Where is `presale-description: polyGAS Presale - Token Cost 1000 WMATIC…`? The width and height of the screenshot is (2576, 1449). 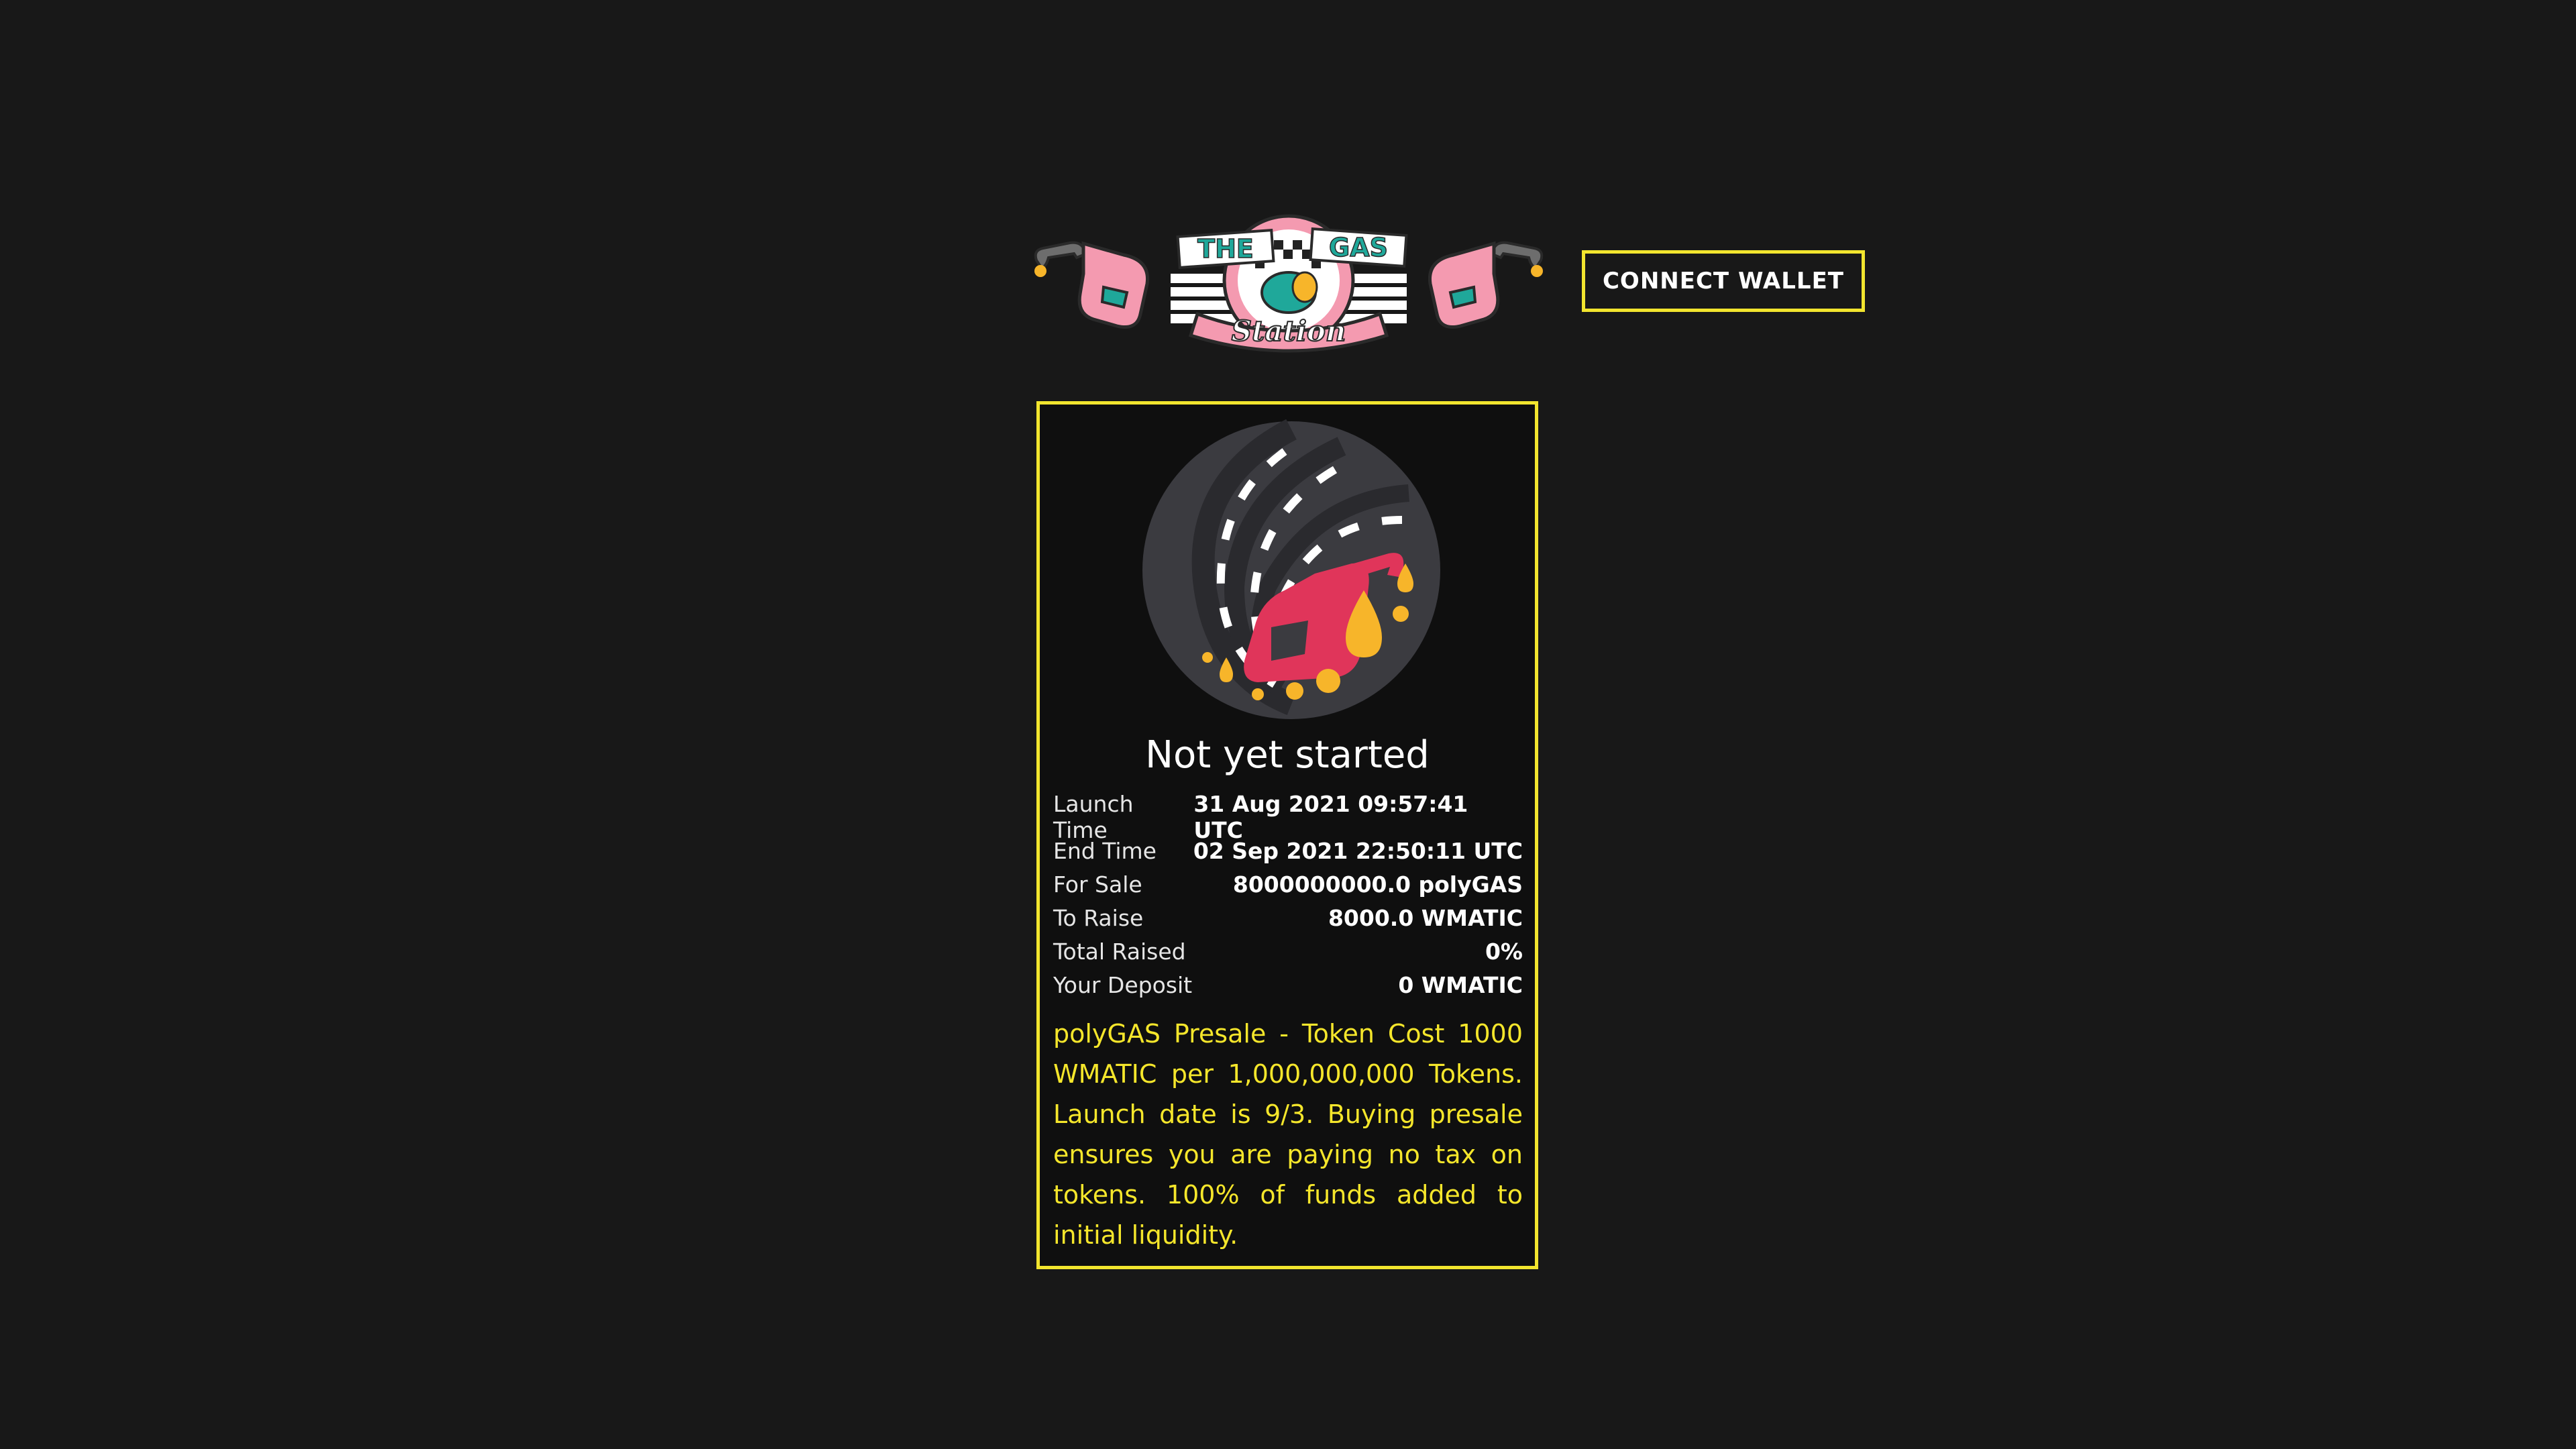
presale-description: polyGAS Presale - Token Cost 1000 WMATIC… is located at coordinates (1288, 1134).